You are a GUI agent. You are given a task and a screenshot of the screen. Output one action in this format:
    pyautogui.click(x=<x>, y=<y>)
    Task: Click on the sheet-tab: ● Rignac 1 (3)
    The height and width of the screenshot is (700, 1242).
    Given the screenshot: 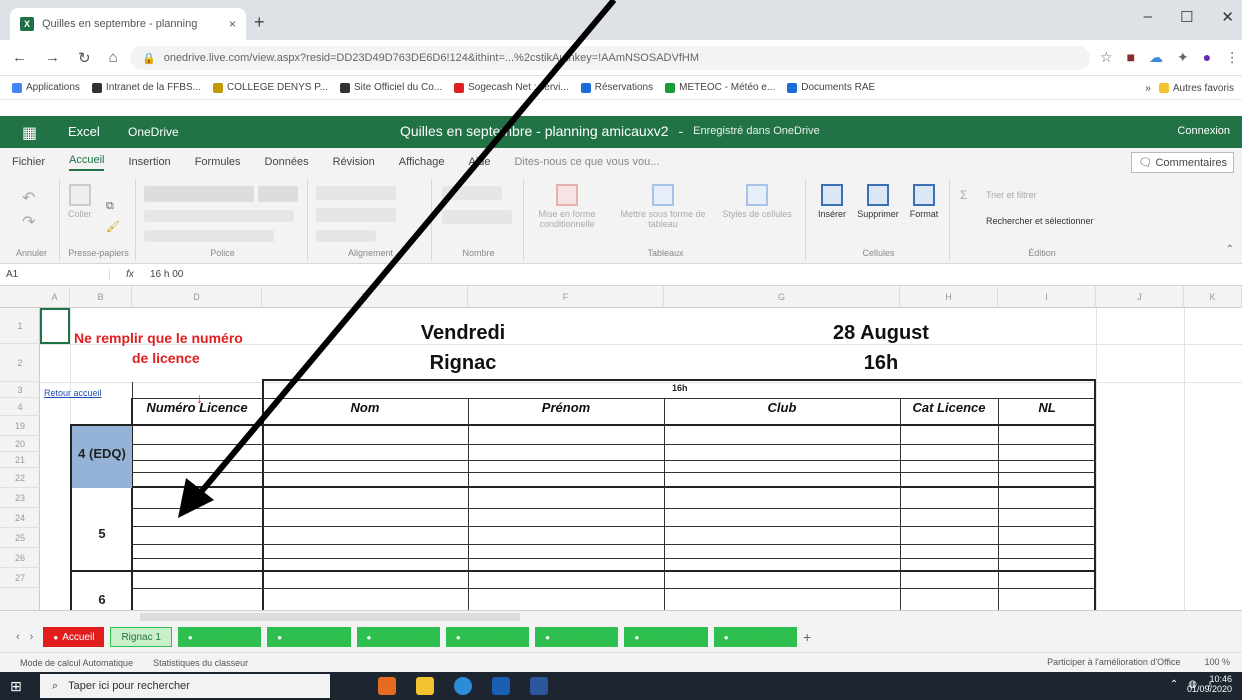 What is the action you would take?
    pyautogui.click(x=309, y=637)
    